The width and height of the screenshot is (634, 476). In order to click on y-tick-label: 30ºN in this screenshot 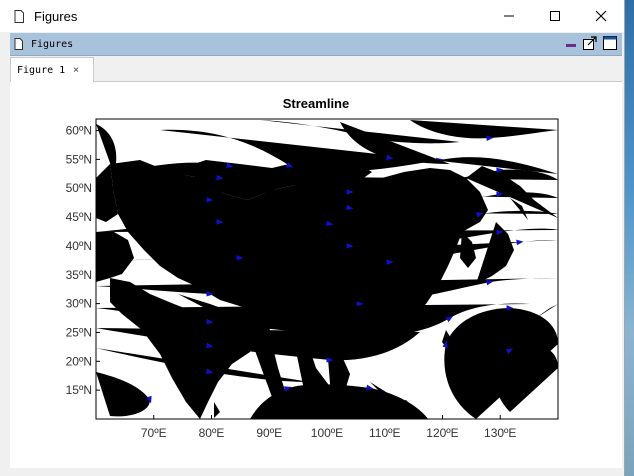, I will do `click(79, 304)`.